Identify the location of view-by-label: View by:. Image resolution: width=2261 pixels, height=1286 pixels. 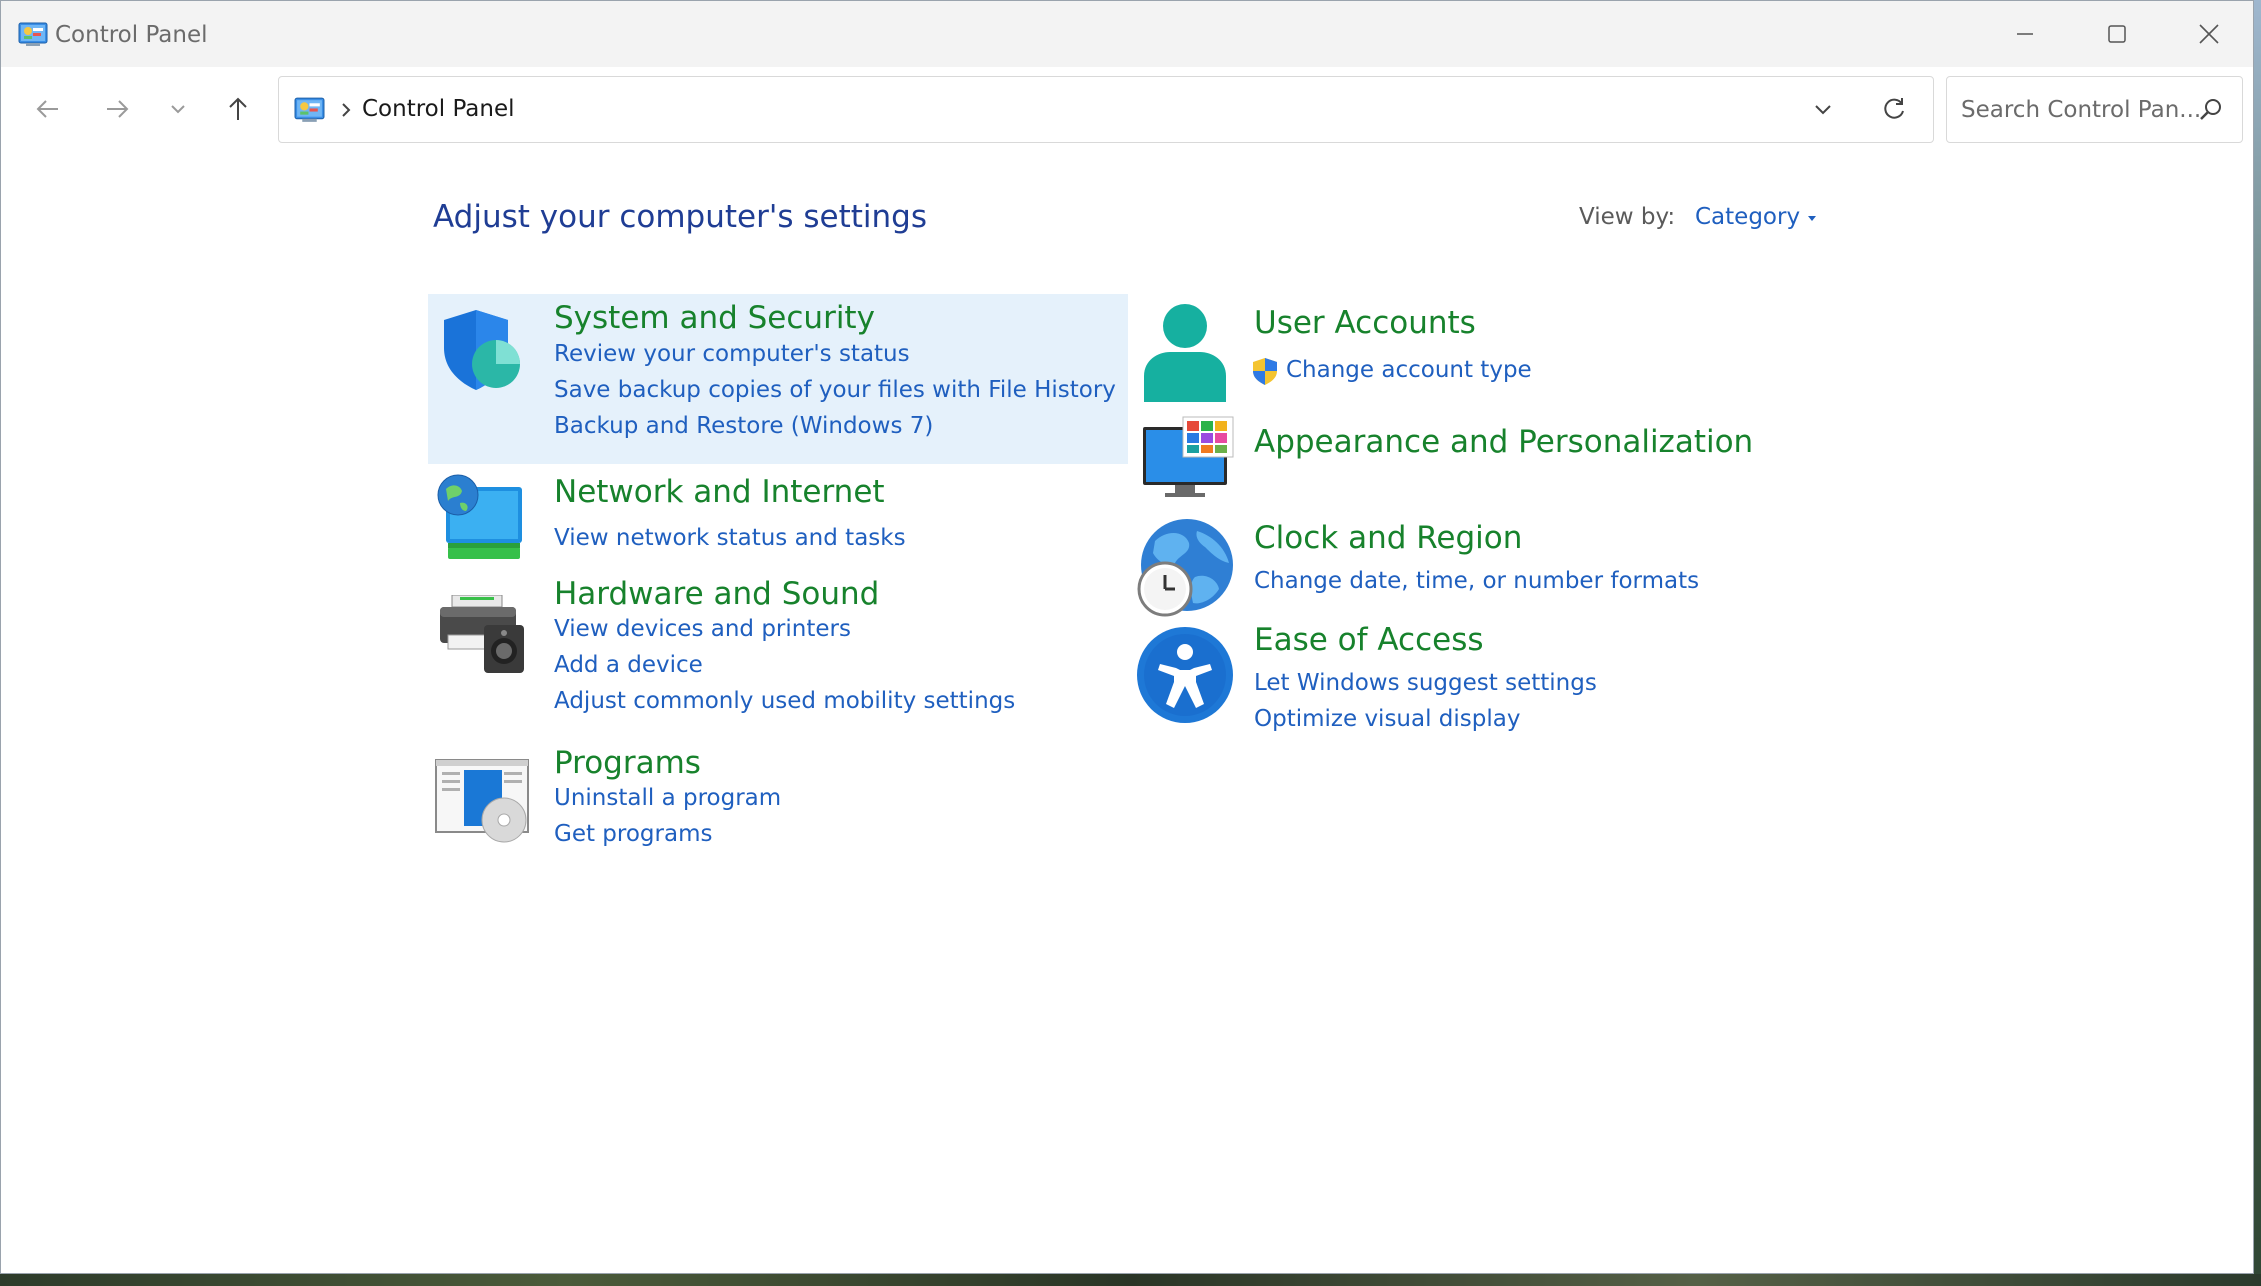
(1627, 217).